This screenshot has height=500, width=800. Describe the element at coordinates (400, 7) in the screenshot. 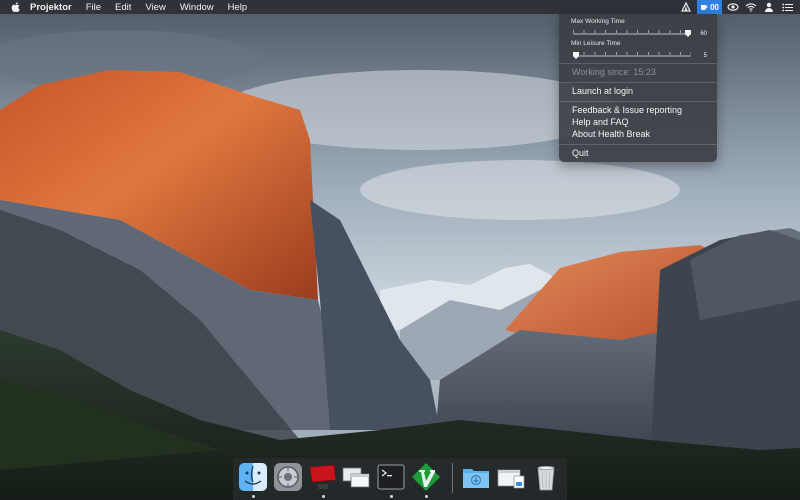

I see `menu-bar: Projektor File Edit View Window Help 00` at that location.